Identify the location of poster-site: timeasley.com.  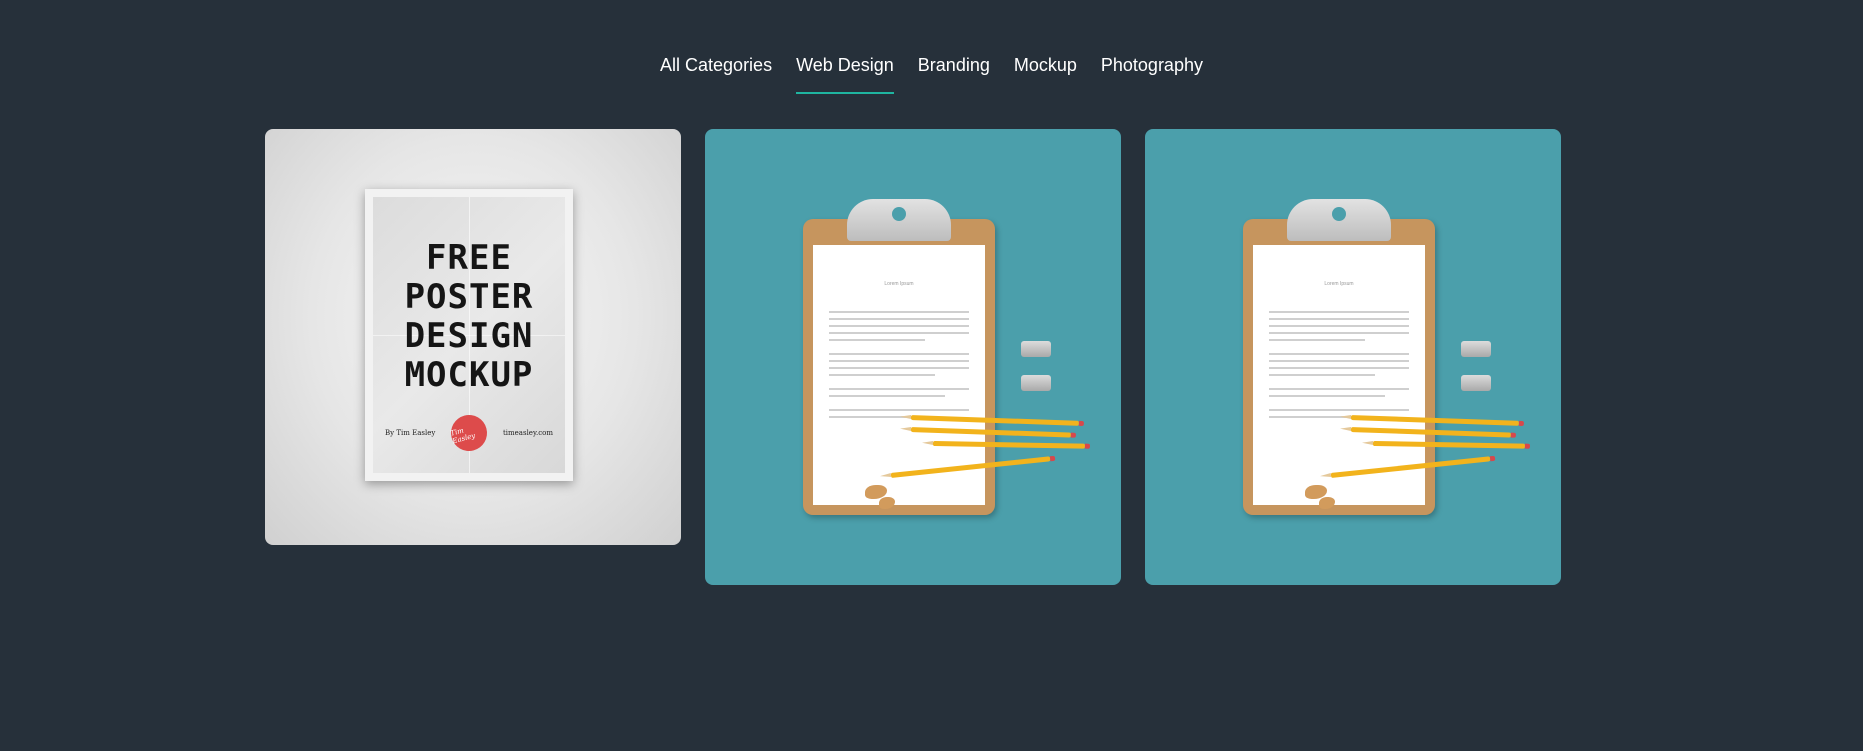
(527, 433).